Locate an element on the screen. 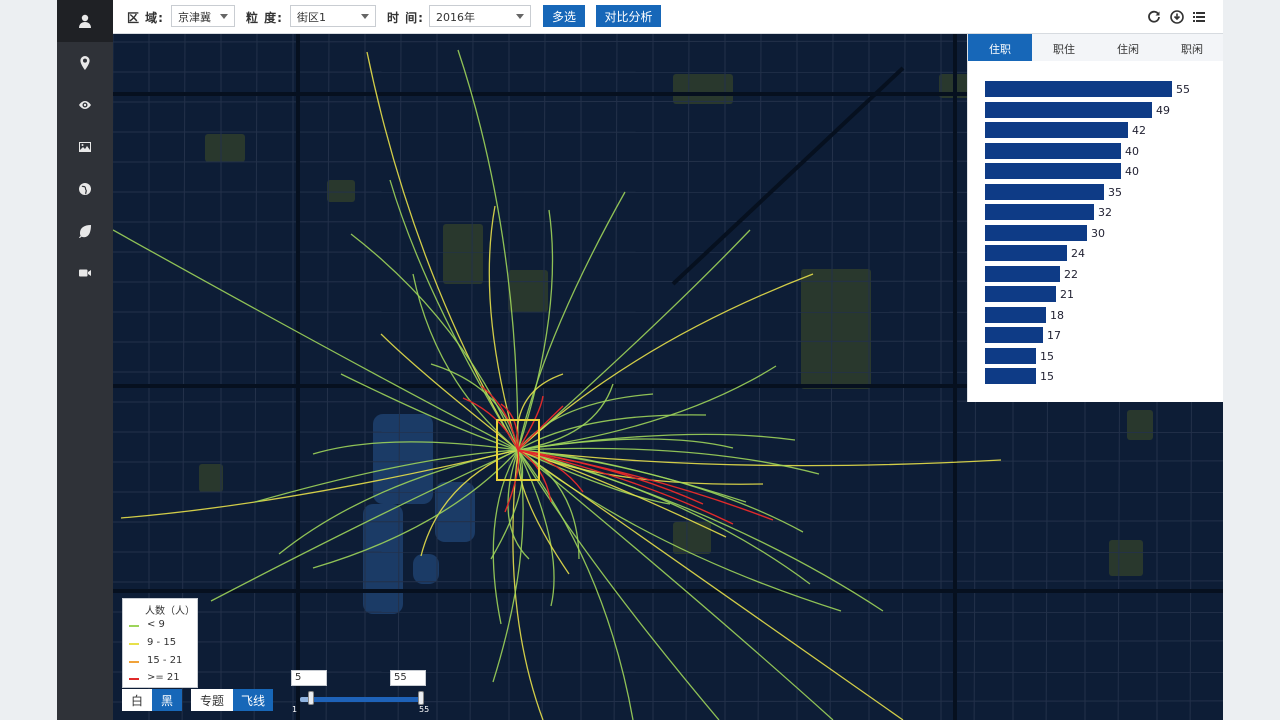 The height and width of the screenshot is (720, 1280). legend-label: >= 21 is located at coordinates (163, 677).